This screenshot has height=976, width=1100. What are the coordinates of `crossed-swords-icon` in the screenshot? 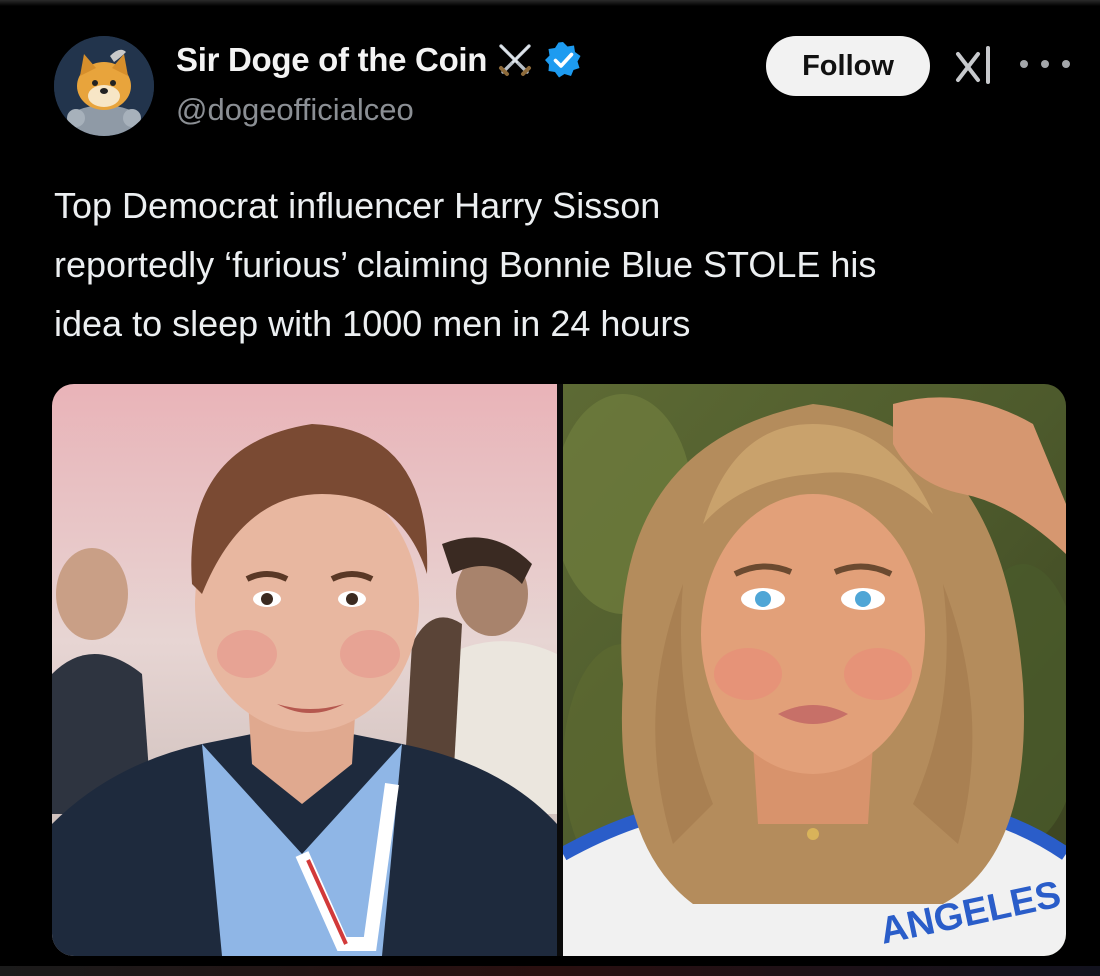 It's located at (515, 60).